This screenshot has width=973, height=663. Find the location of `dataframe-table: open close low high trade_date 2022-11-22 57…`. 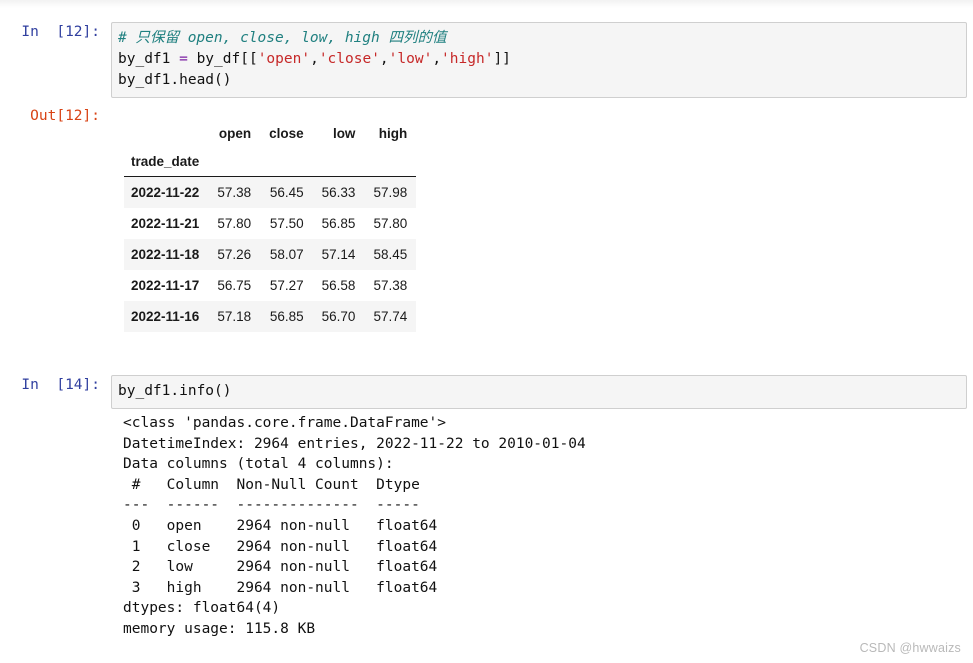

dataframe-table: open close low high trade_date 2022-11-22 57… is located at coordinates (270, 227).